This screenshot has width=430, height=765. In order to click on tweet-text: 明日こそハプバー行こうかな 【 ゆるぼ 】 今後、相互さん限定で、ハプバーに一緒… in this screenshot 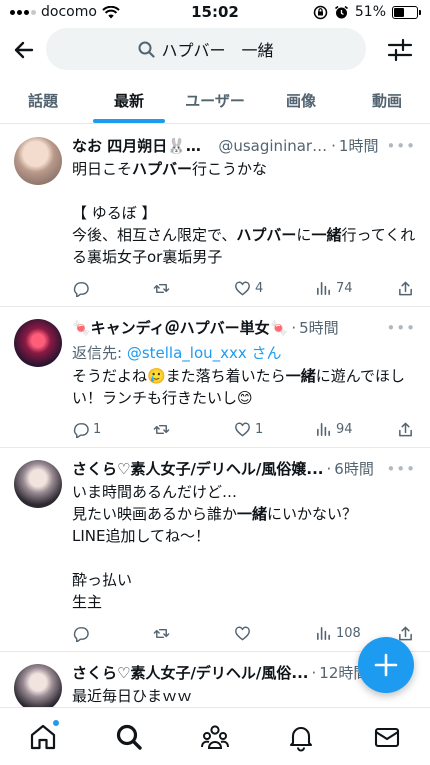, I will do `click(244, 213)`.